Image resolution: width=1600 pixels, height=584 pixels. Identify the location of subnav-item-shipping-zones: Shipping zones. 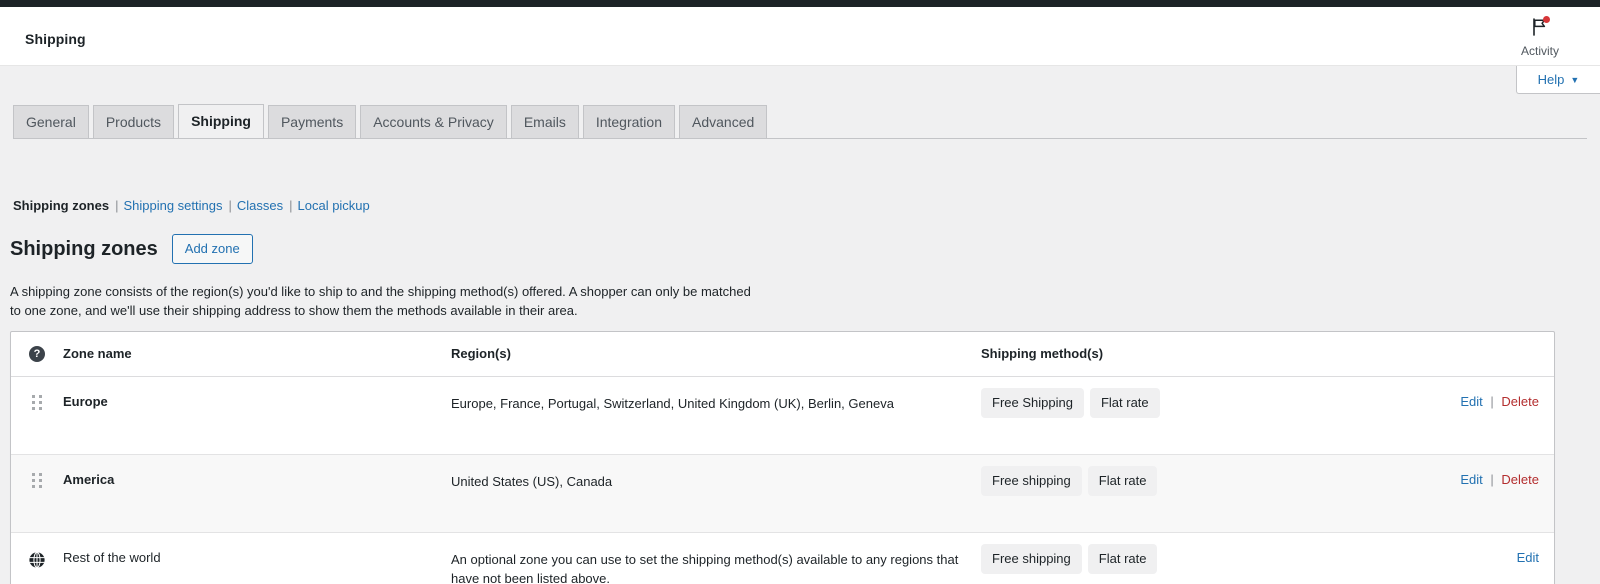
(61, 205).